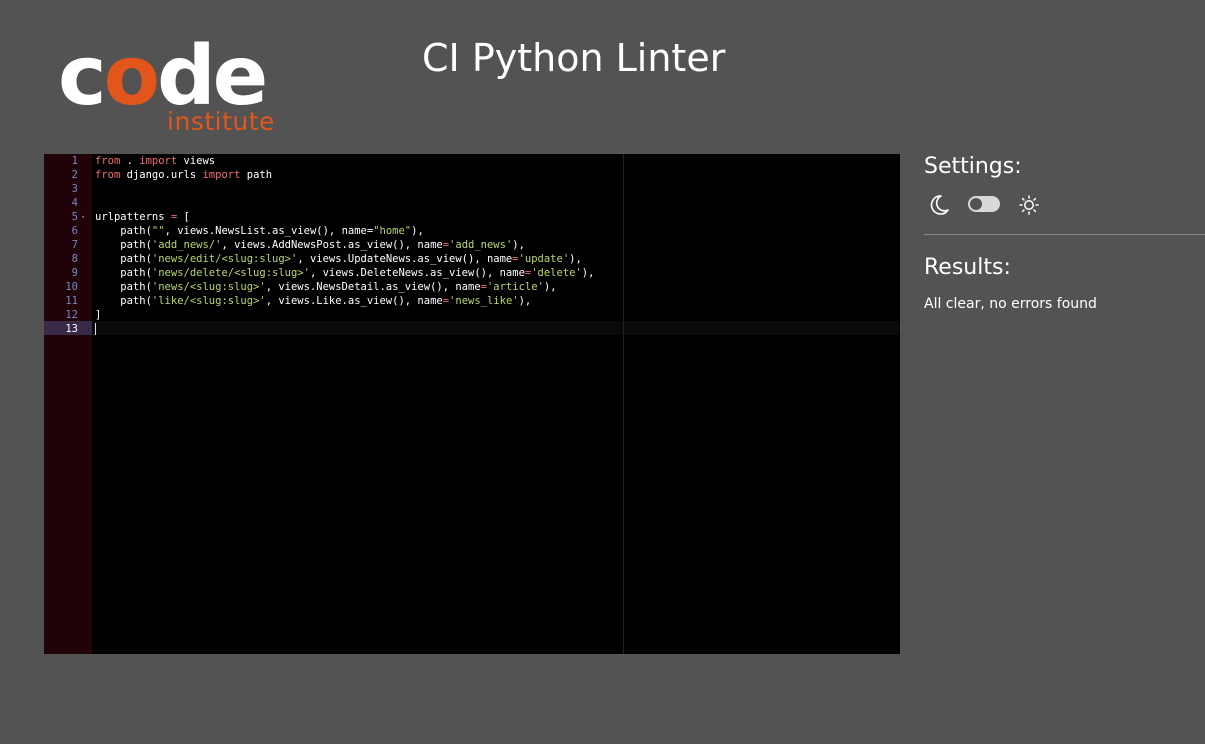  Describe the element at coordinates (544, 259) in the screenshot. I see `code-token: 'update'` at that location.